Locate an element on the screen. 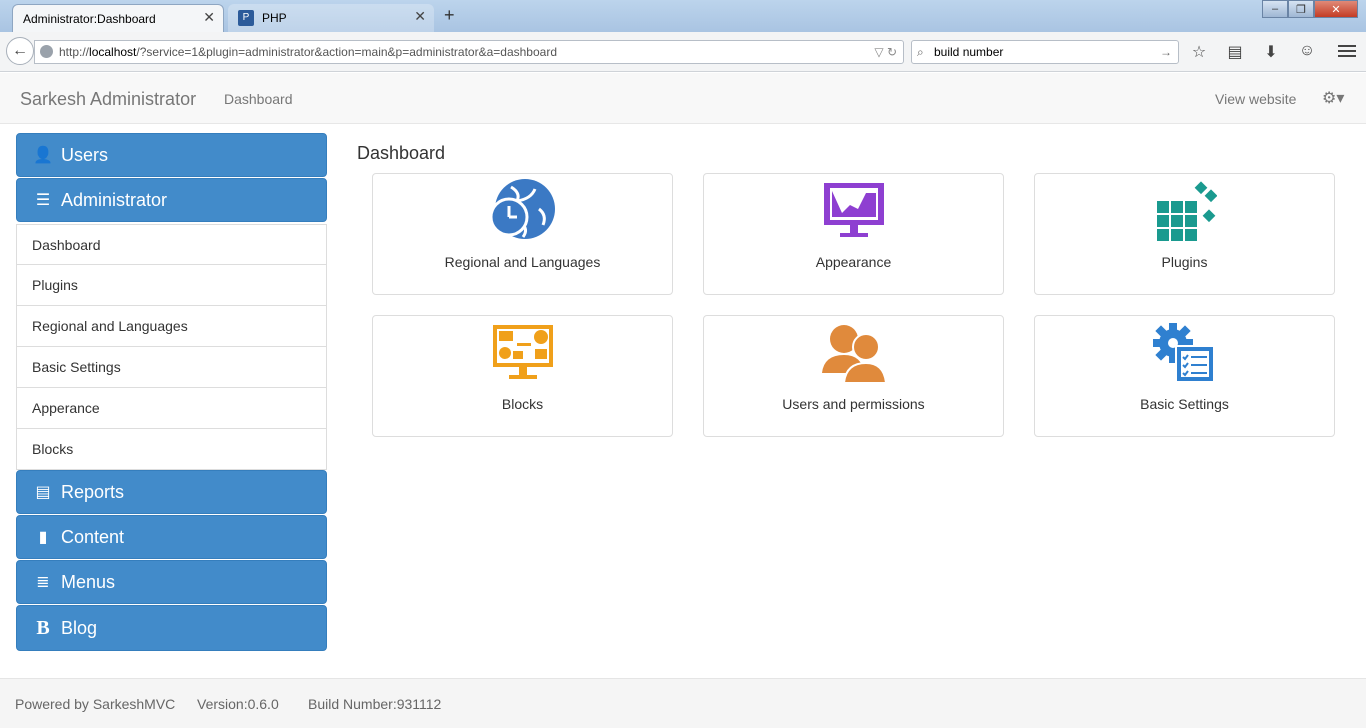 Image resolution: width=1366 pixels, height=728 pixels. sidebar-item-label: Content is located at coordinates (93, 536).